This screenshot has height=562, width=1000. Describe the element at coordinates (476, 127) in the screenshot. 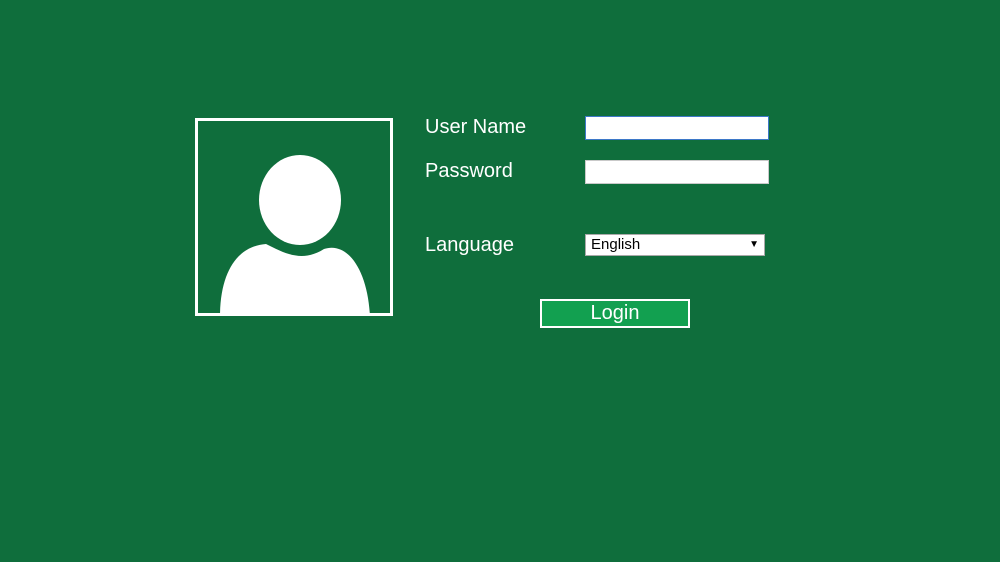

I see `username-label: User Name` at that location.